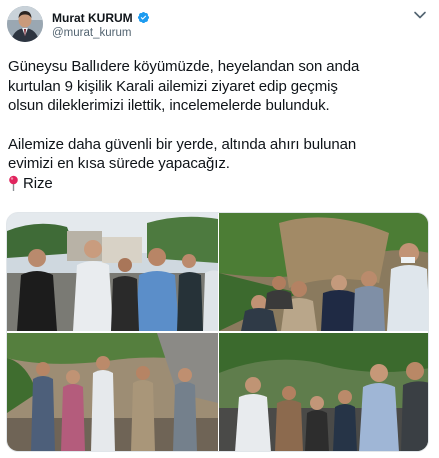 Image resolution: width=439 pixels, height=458 pixels. I want to click on author-handle: @murat_kurum, so click(101, 33).